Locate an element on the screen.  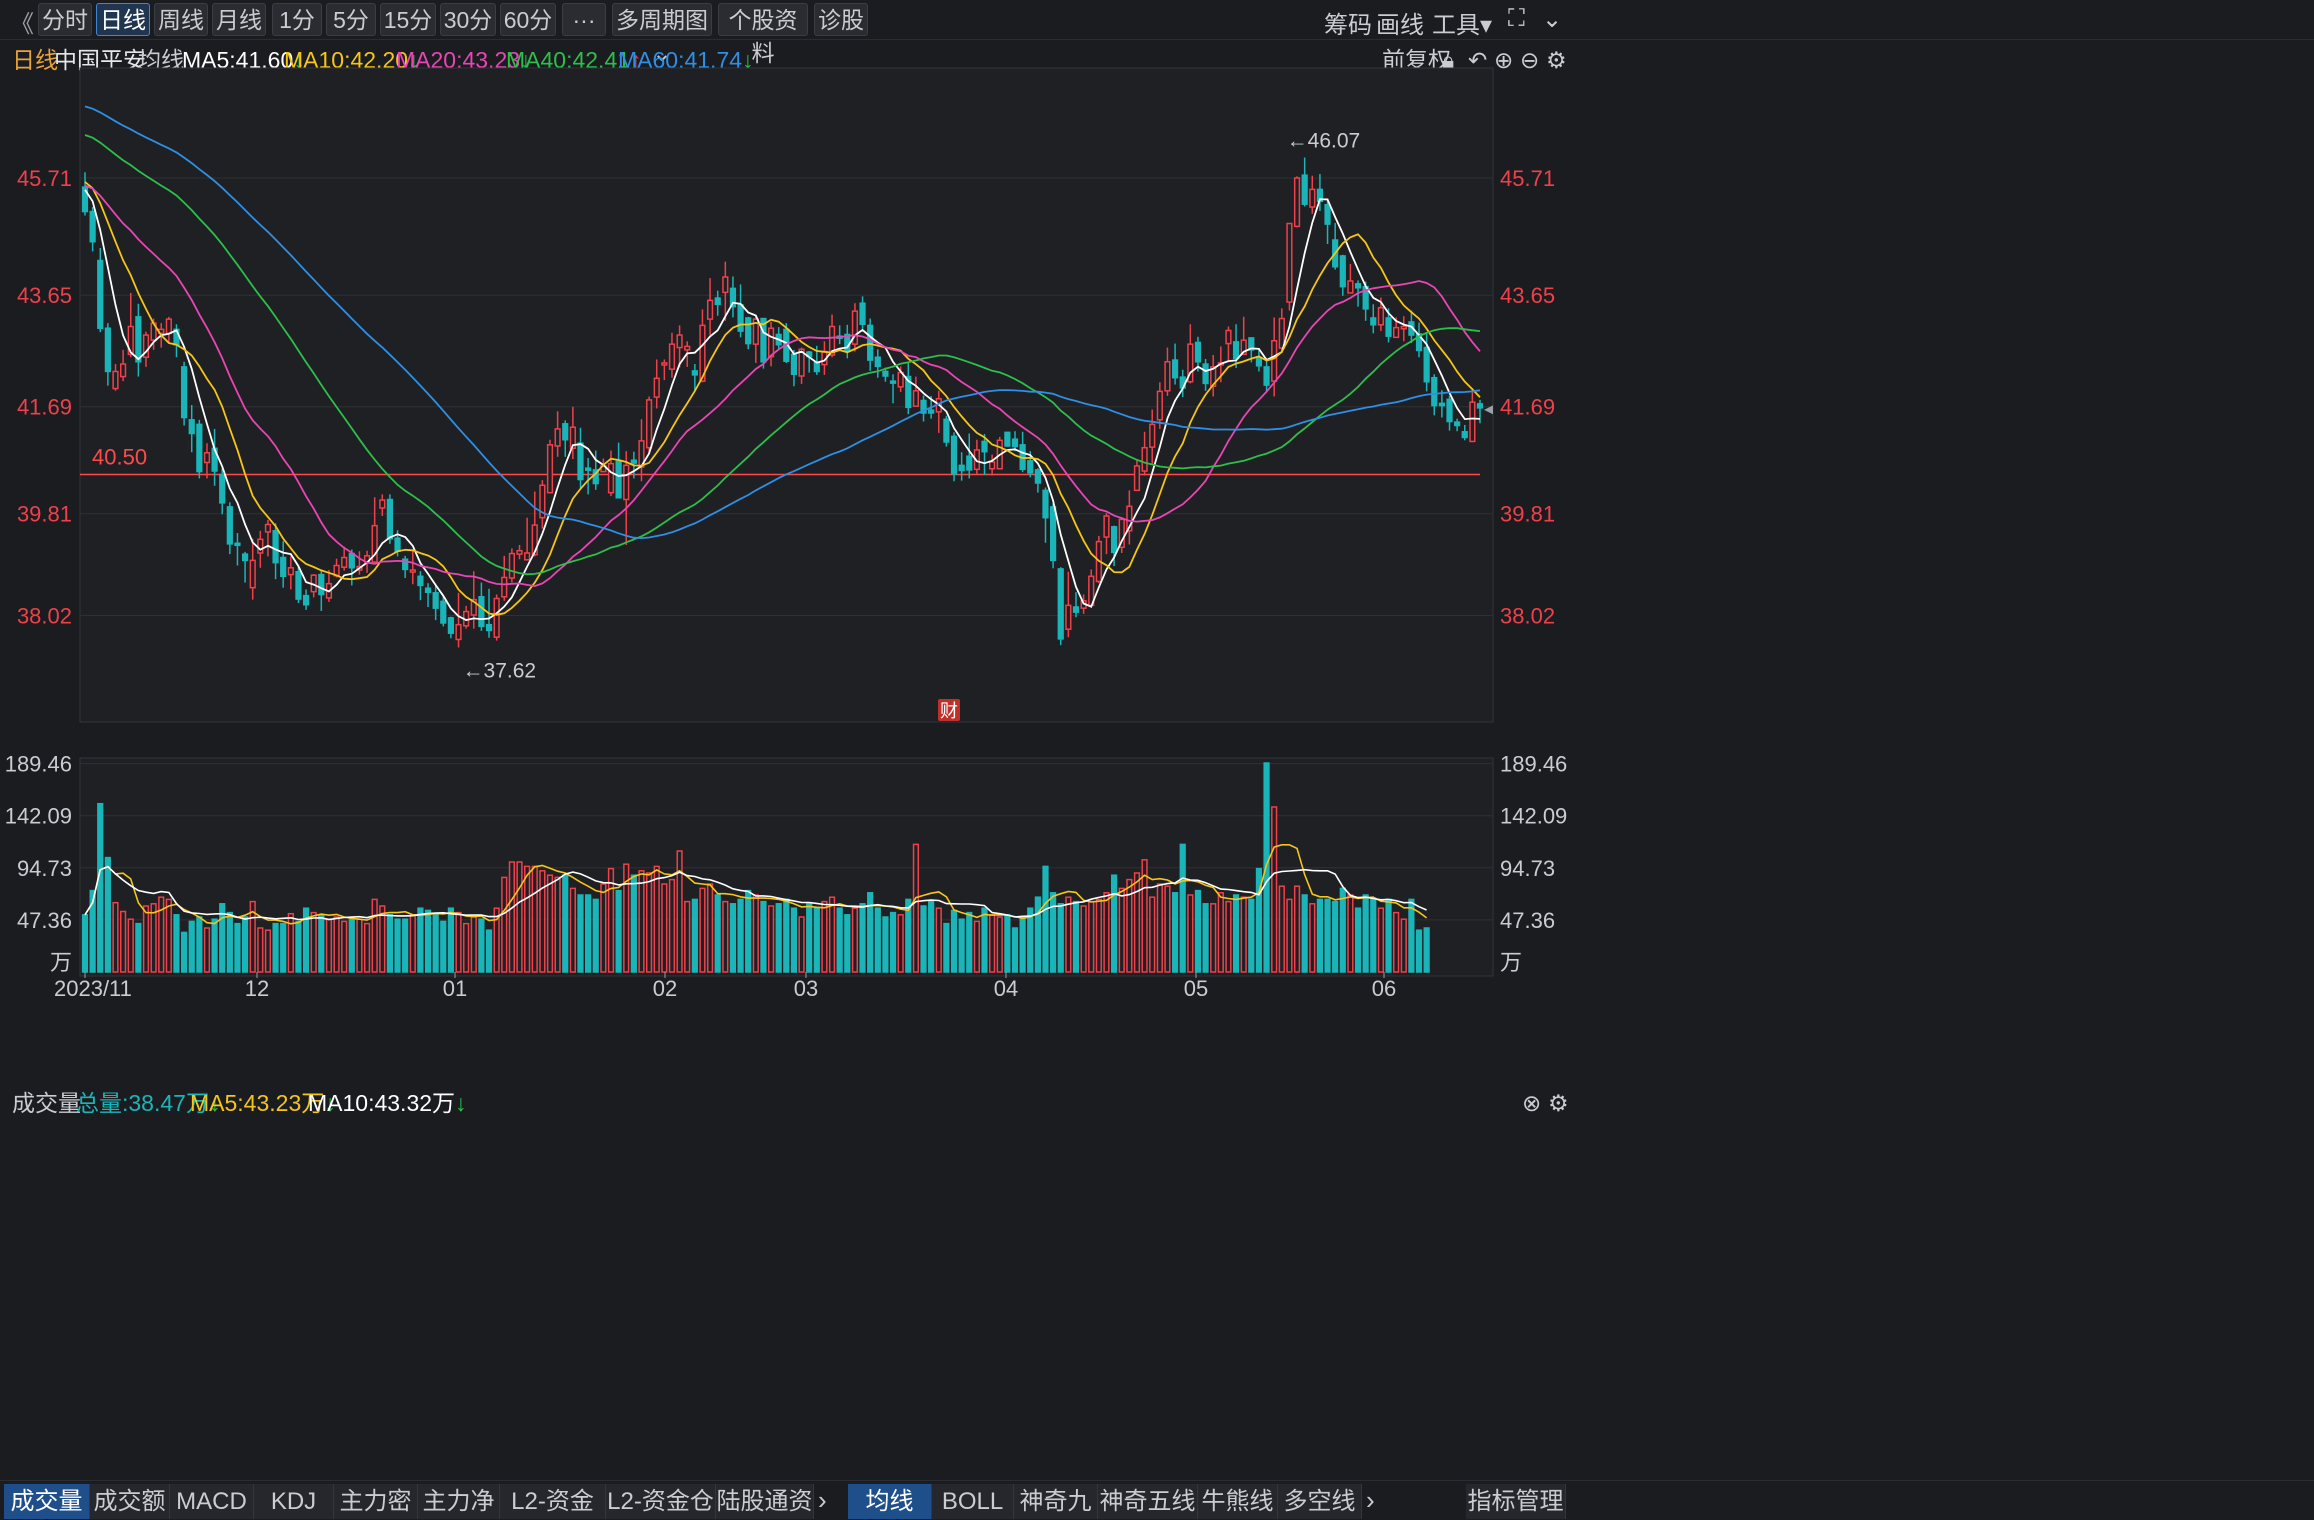
tab-main-net: 主力净额 is located at coordinates (459, 1501).